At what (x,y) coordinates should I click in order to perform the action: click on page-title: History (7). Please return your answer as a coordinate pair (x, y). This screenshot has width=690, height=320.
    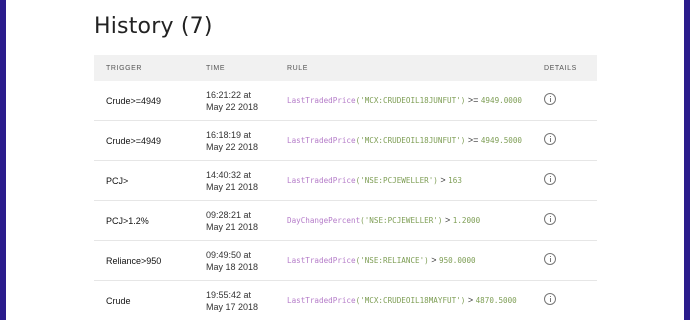
    Looking at the image, I should click on (153, 26).